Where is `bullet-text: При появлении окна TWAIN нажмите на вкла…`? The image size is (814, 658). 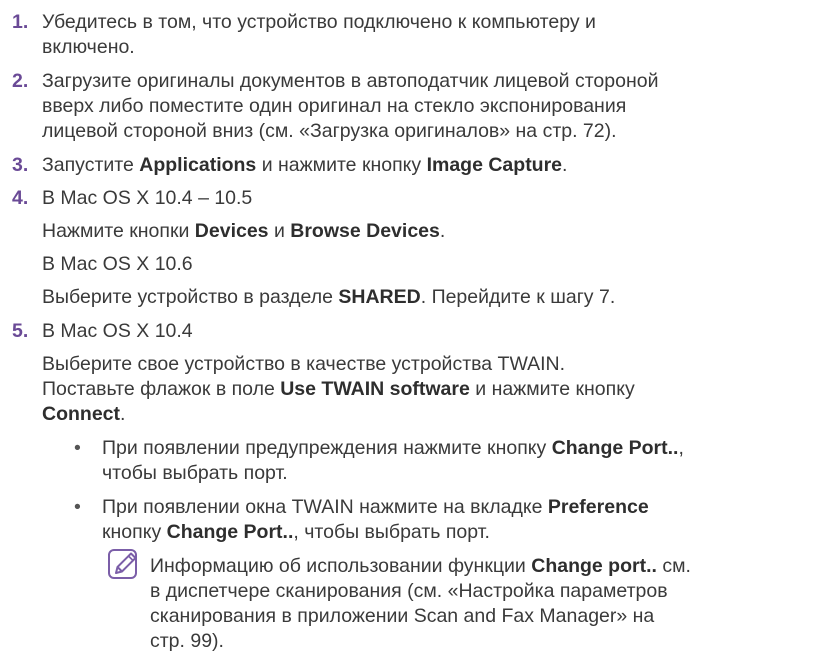
bullet-text: При появлении окна TWAIN нажмите на вкла… is located at coordinates (375, 507).